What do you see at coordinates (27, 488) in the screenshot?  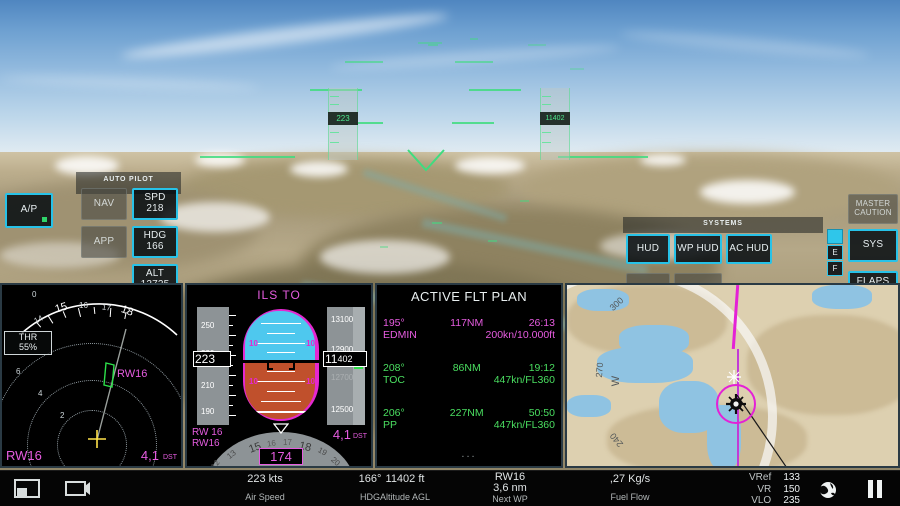 I see `panel-layout-icon` at bounding box center [27, 488].